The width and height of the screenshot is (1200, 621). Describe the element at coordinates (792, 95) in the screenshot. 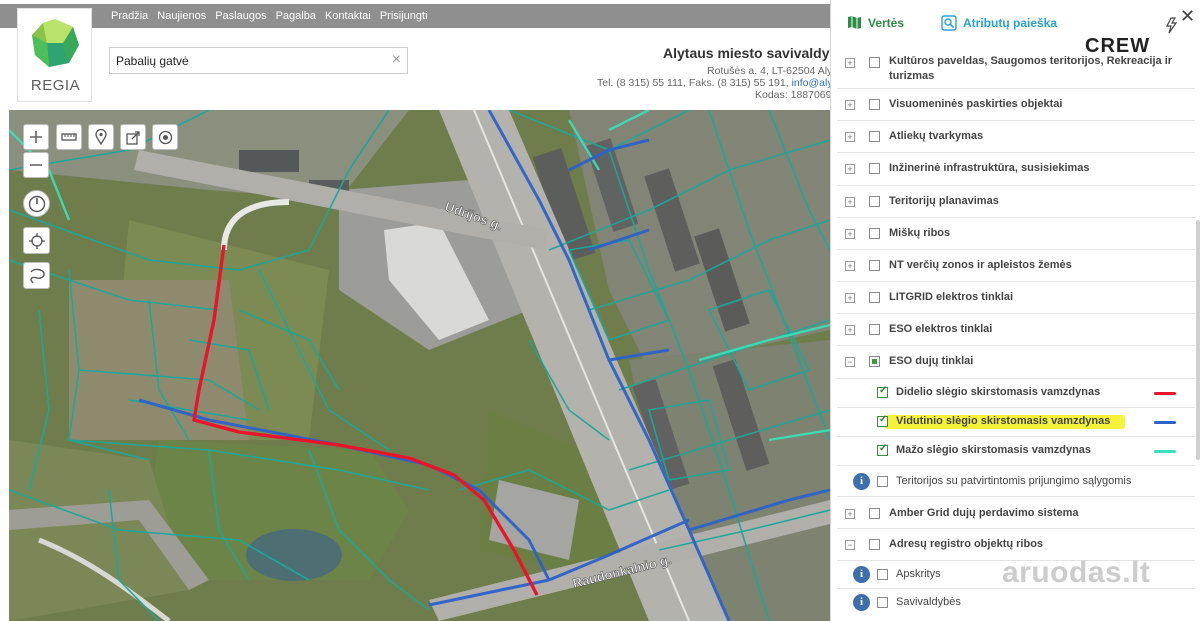

I see `organization-code: Kodas: 18870693` at that location.